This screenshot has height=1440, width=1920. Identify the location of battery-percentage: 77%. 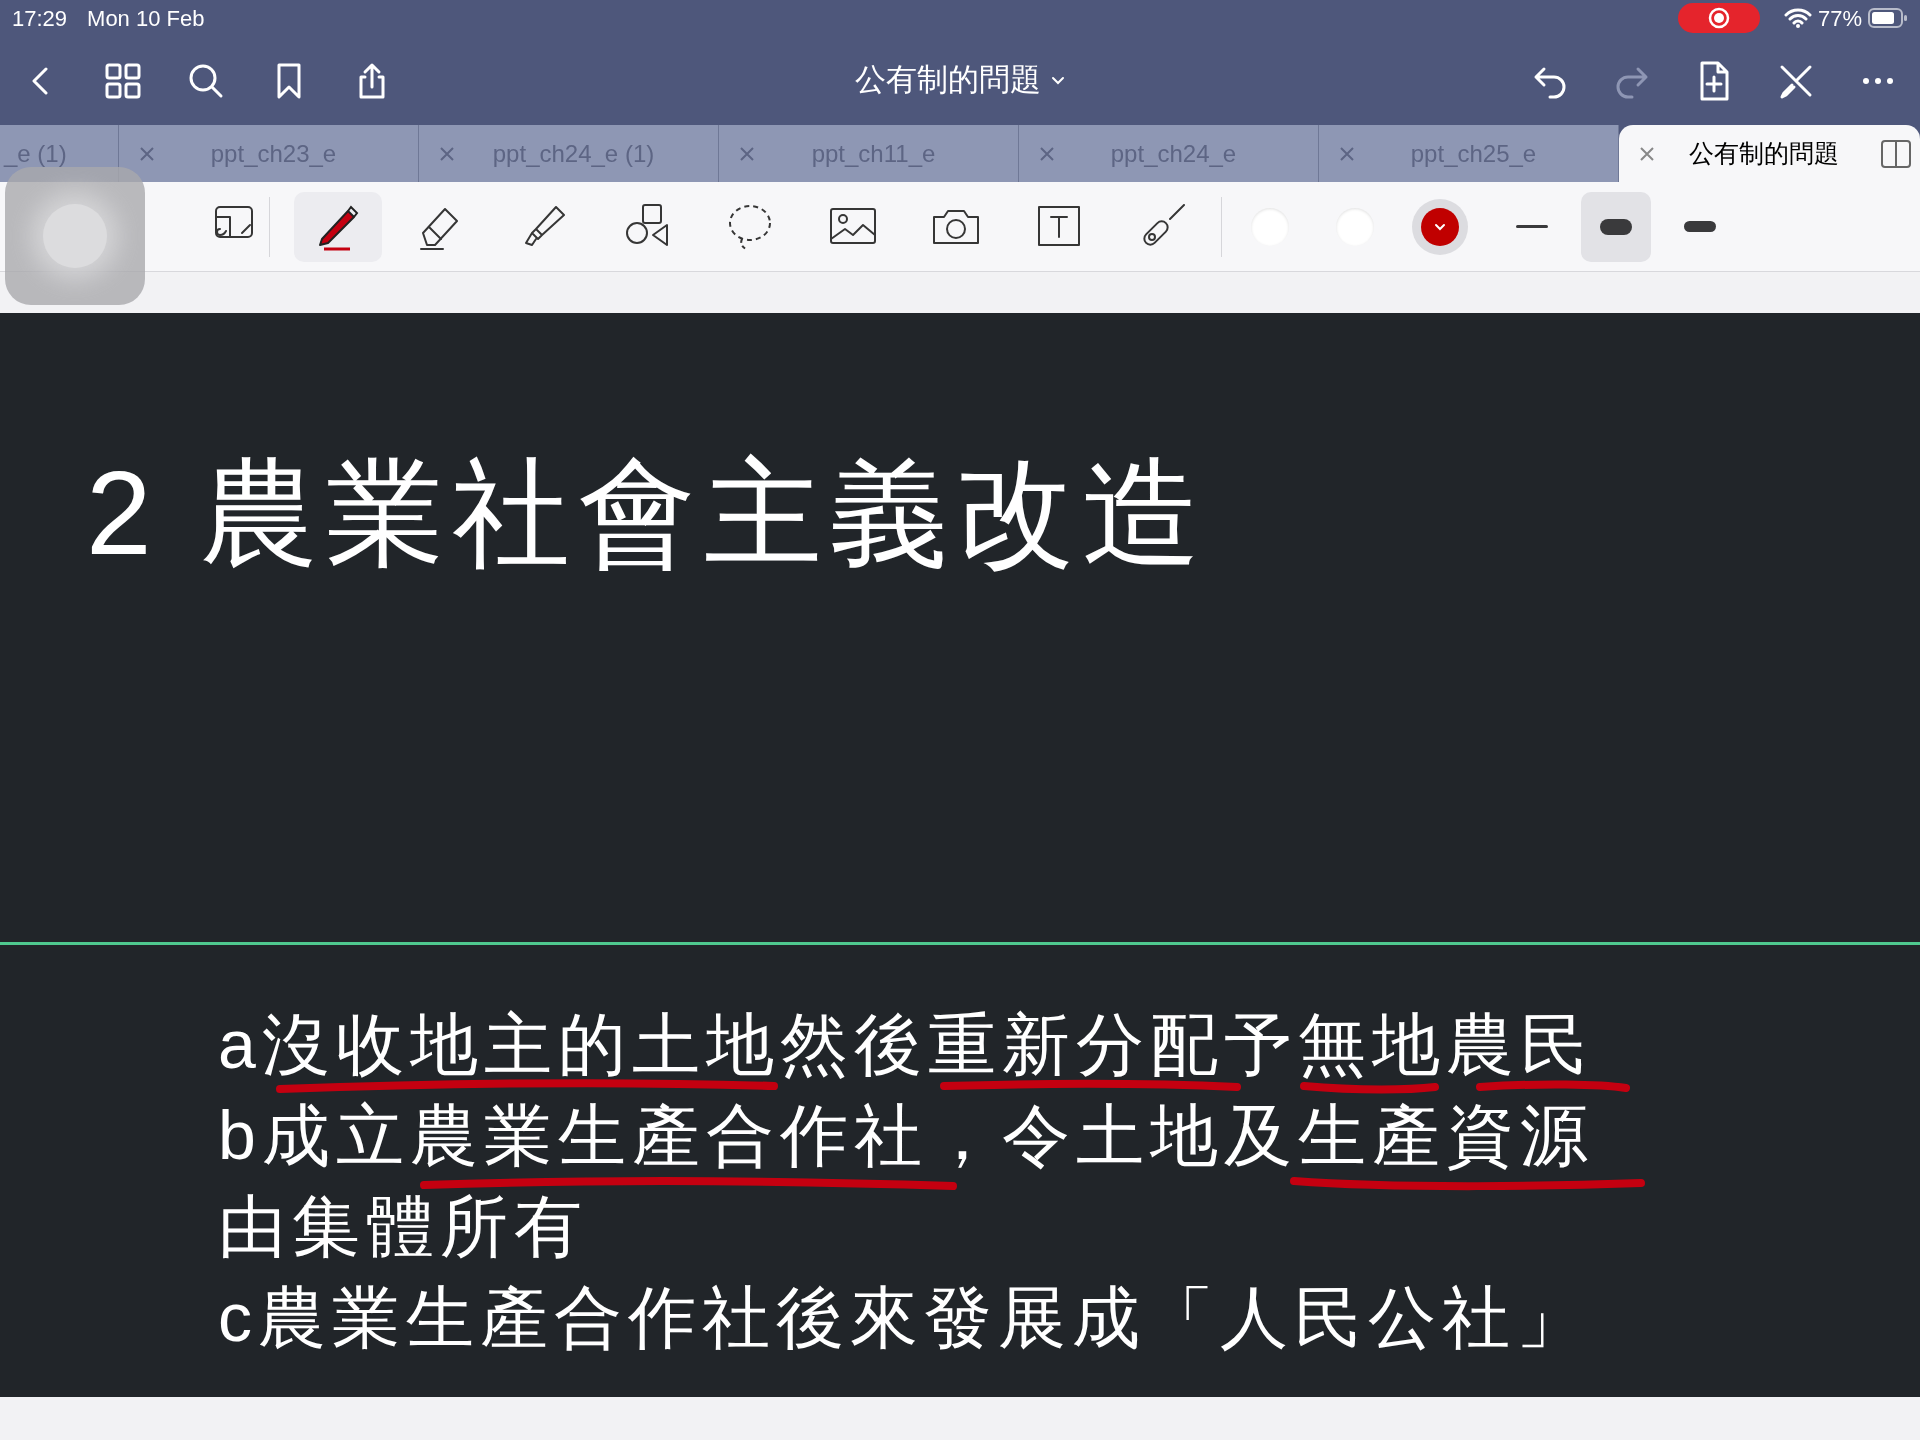
(1839, 18).